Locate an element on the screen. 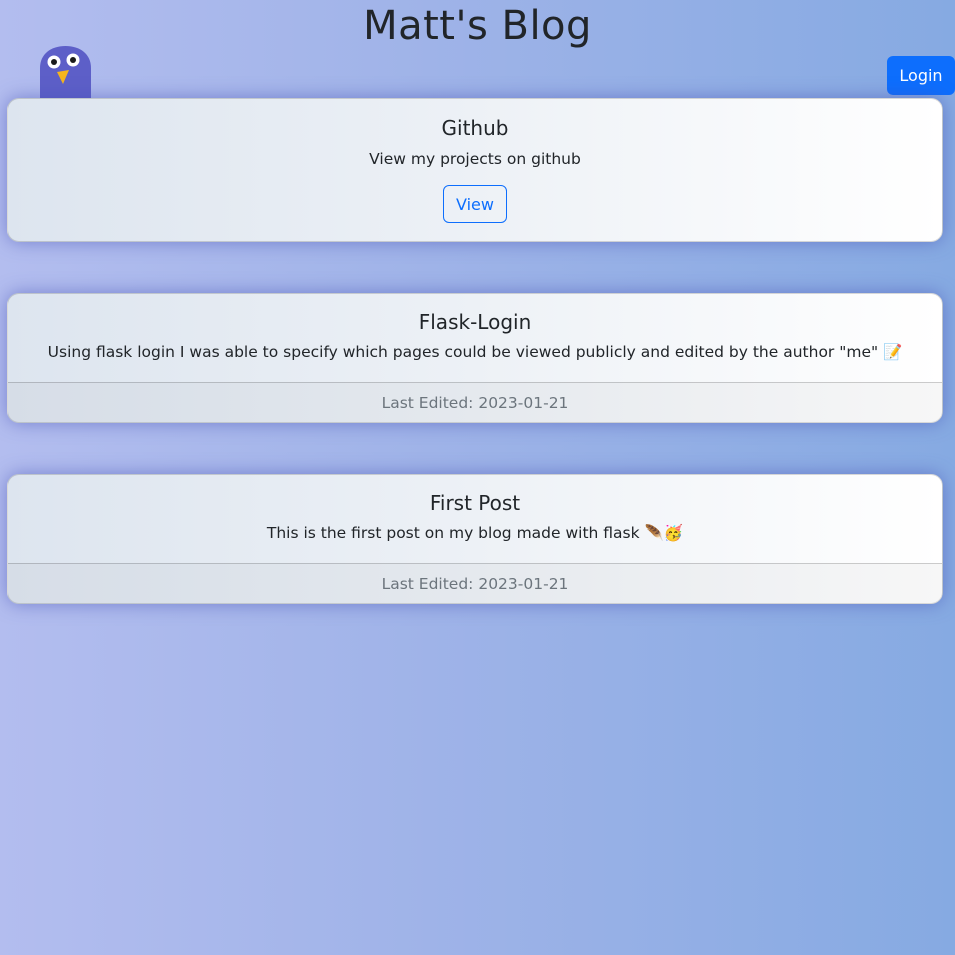 Image resolution: width=955 pixels, height=955 pixels. post-title: First Post is located at coordinates (475, 503).